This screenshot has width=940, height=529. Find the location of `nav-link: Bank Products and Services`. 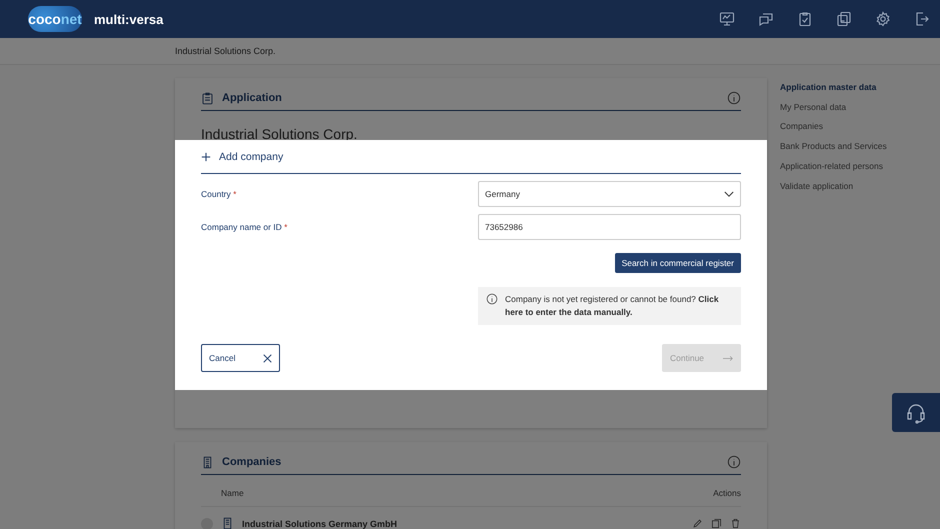

nav-link: Bank Products and Services is located at coordinates (833, 147).